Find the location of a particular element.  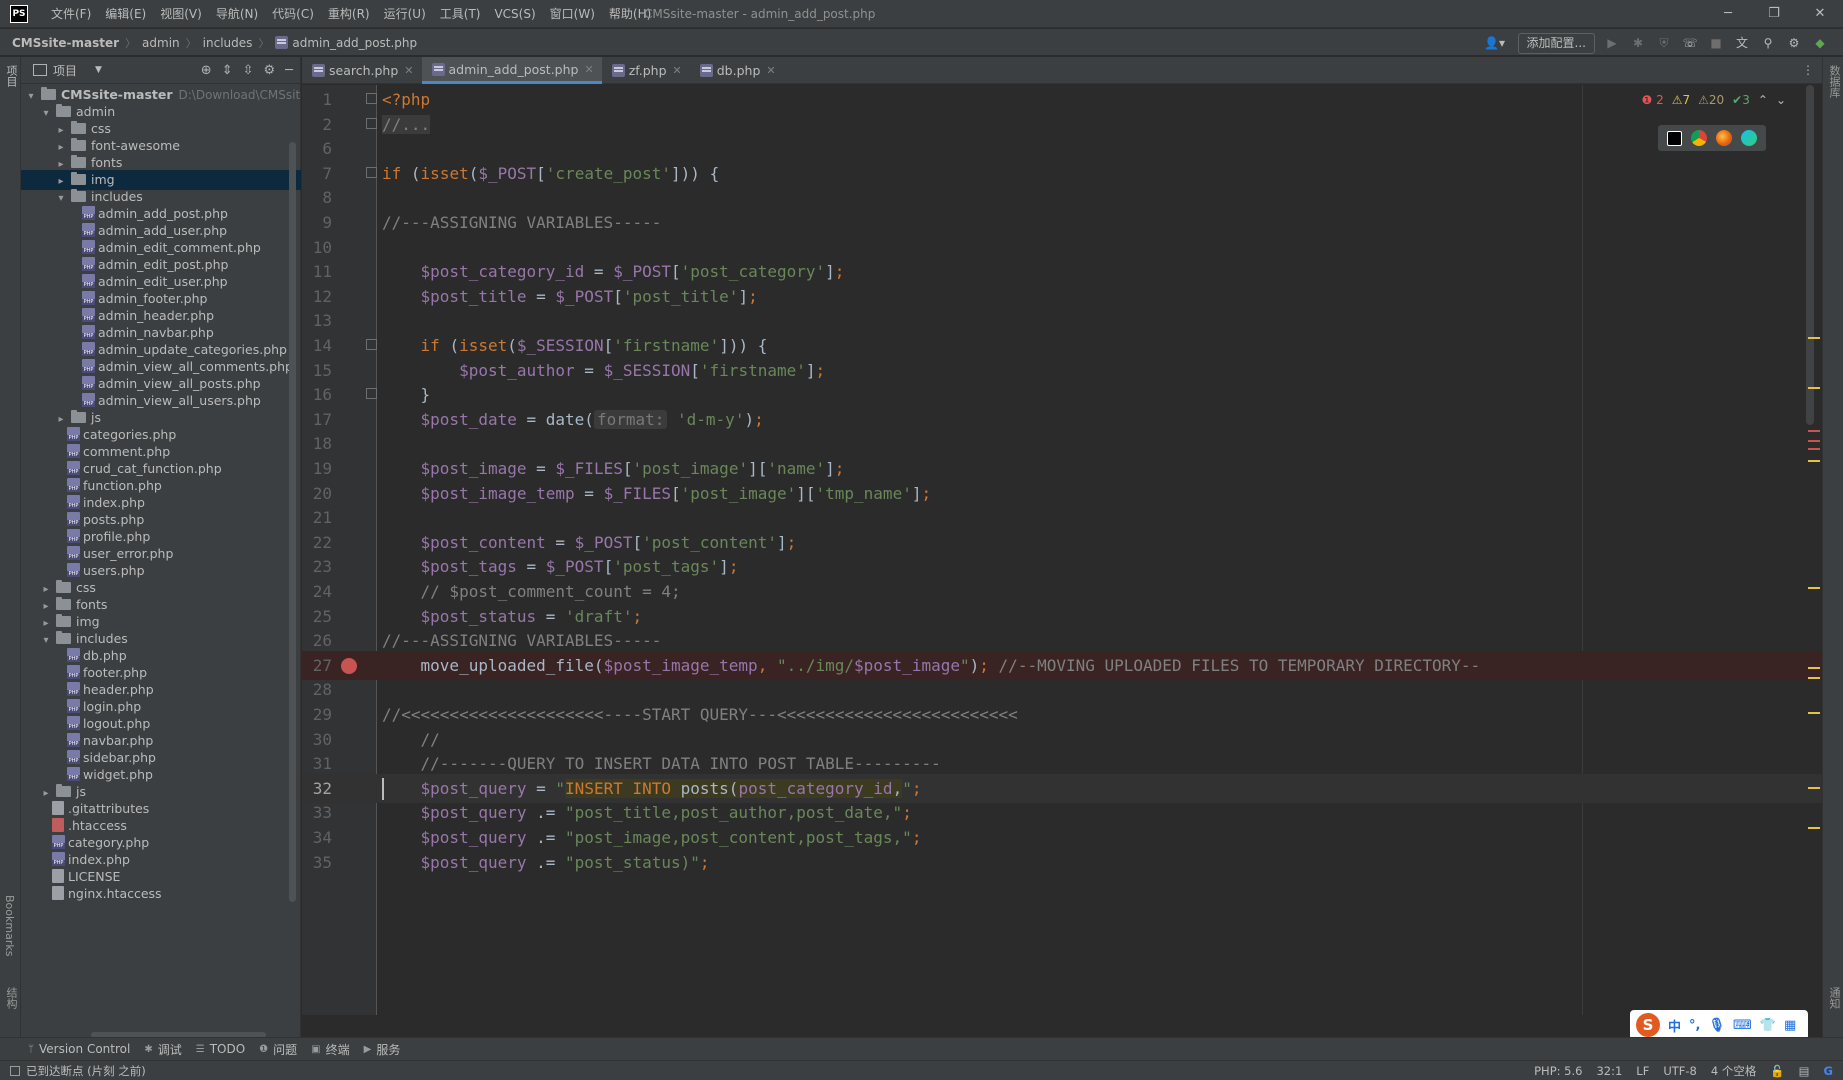

menu-item: 导航(N) is located at coordinates (237, 14).